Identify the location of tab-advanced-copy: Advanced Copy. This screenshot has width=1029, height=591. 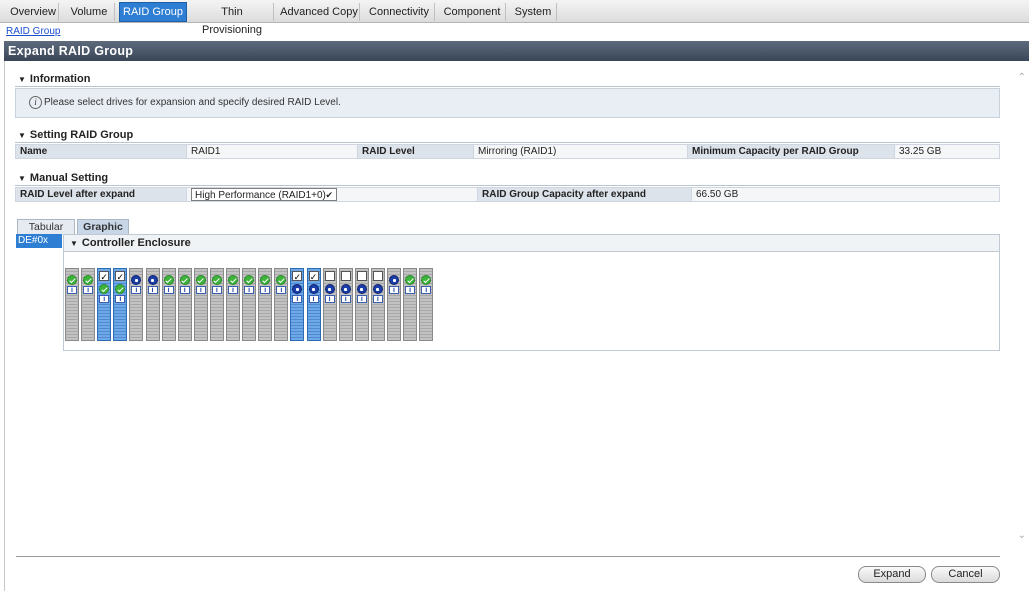
(319, 12).